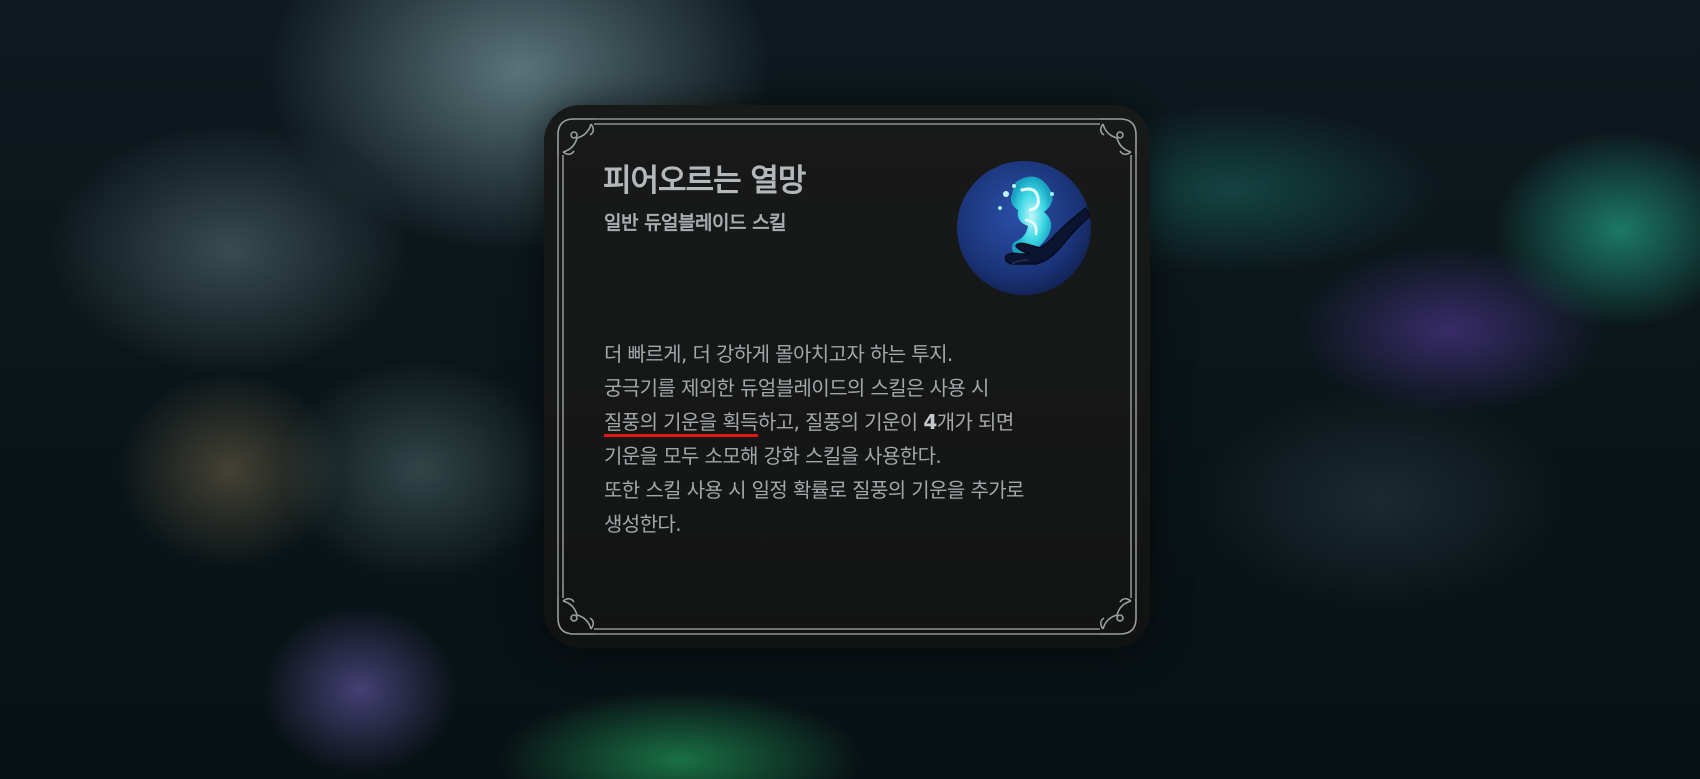 This screenshot has height=779, width=1700. What do you see at coordinates (695, 223) in the screenshot?
I see `skill-subtitle: 일반 듀얼블레이드 스킬` at bounding box center [695, 223].